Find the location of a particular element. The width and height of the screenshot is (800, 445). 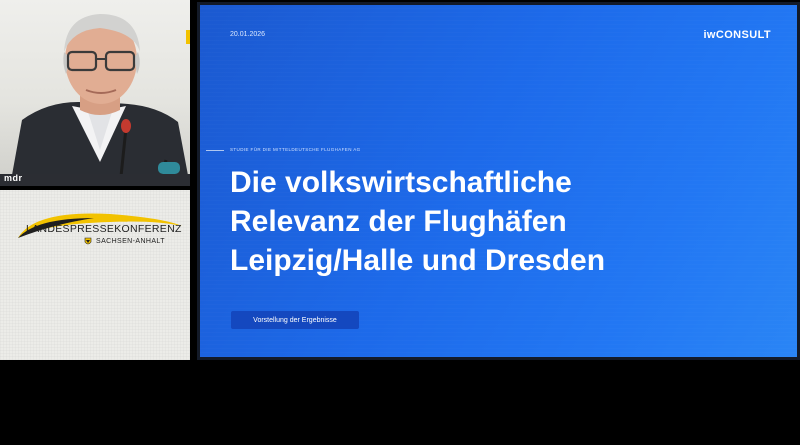

results-presentation-button: Vorstellung der Ergebnisse is located at coordinates (295, 320).